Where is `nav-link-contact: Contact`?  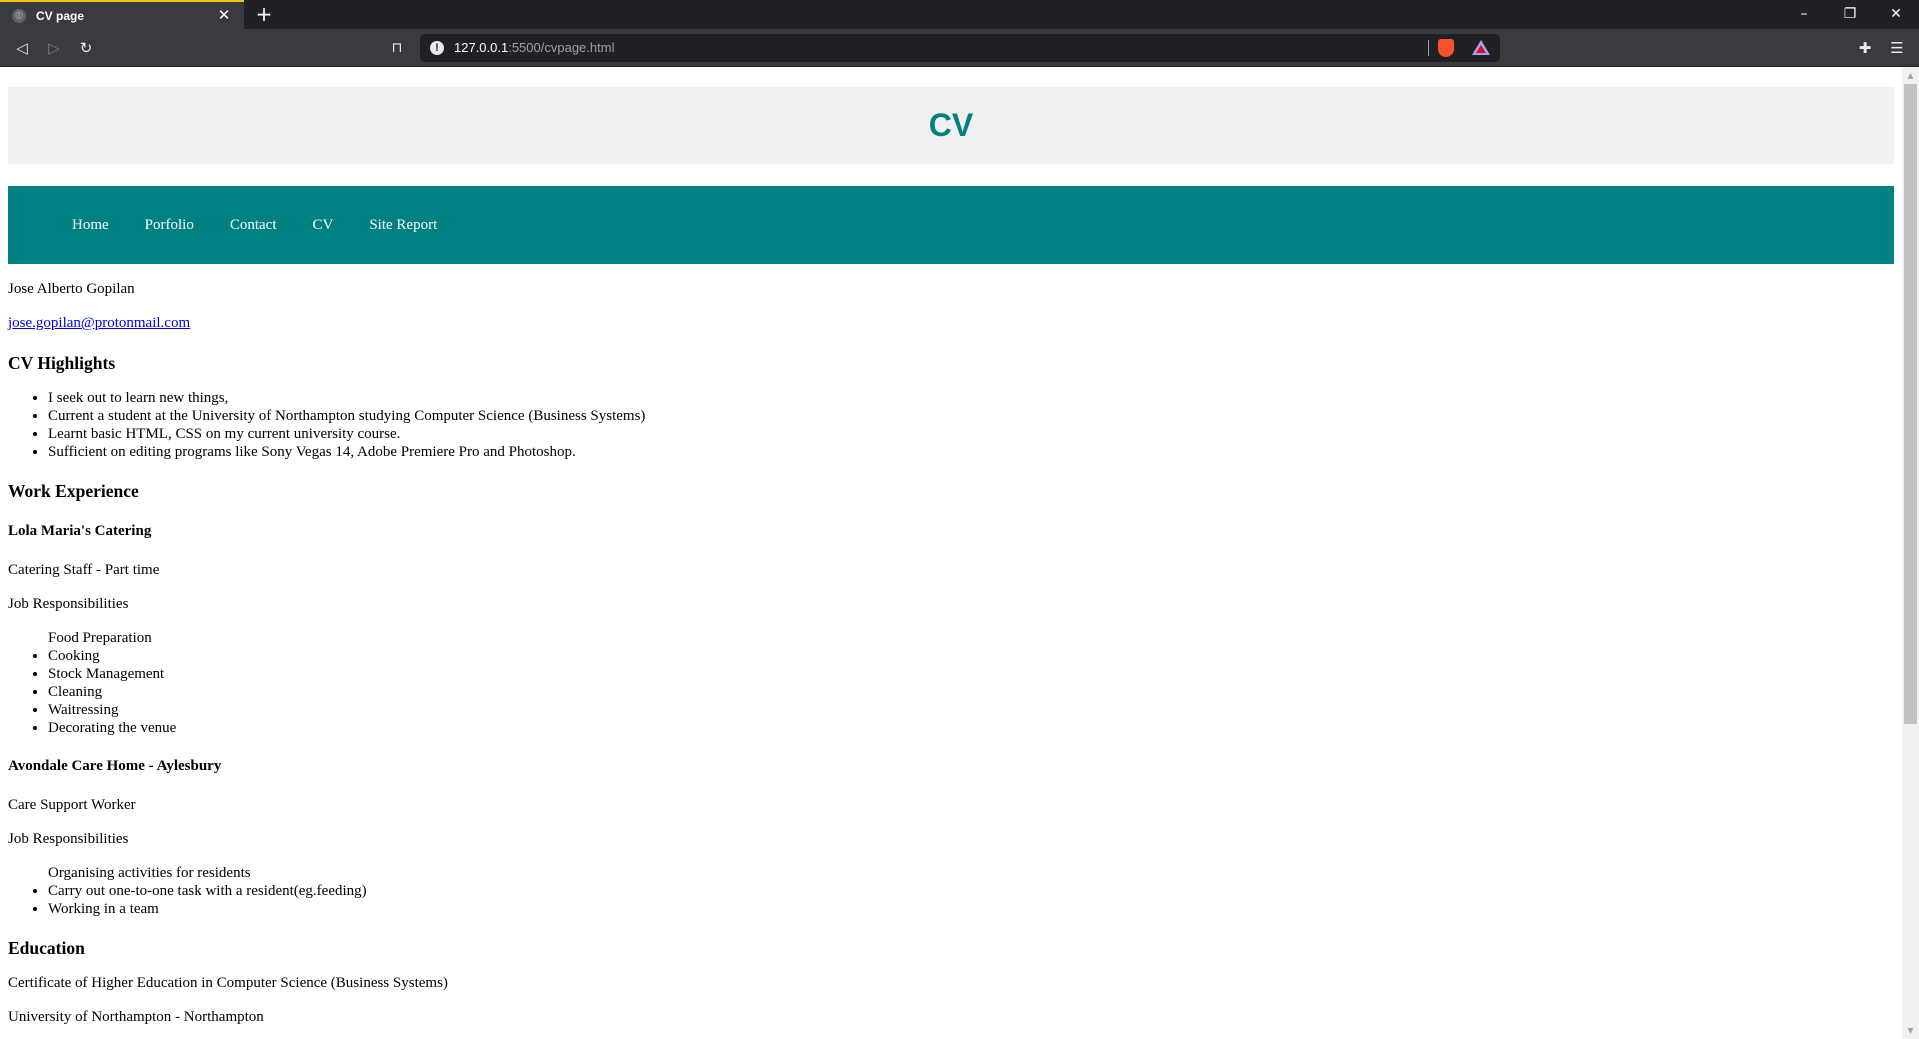
nav-link-contact: Contact is located at coordinates (253, 225).